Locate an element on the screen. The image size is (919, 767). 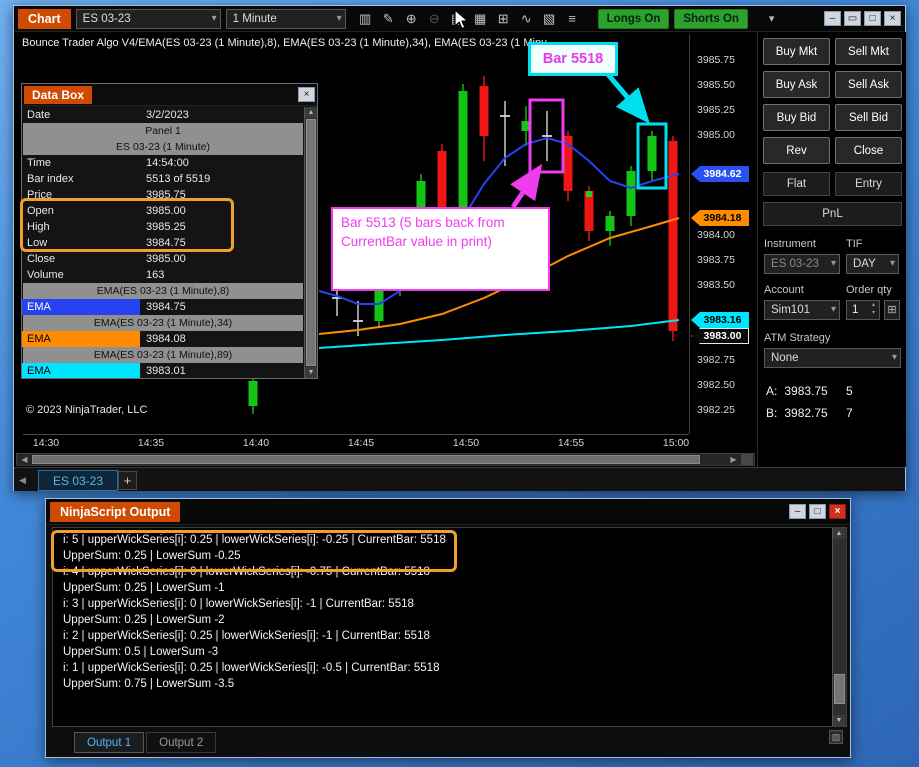
data-box-row: Open 3985.00 is located at coordinates (163, 211).